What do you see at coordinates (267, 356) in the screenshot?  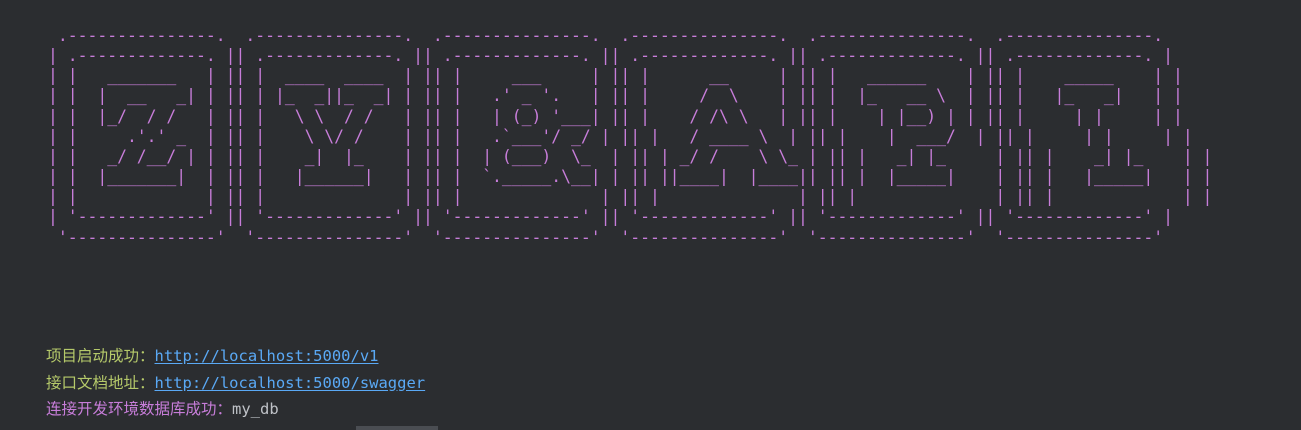 I see `api-url-link: http://localhost:5000/v1` at bounding box center [267, 356].